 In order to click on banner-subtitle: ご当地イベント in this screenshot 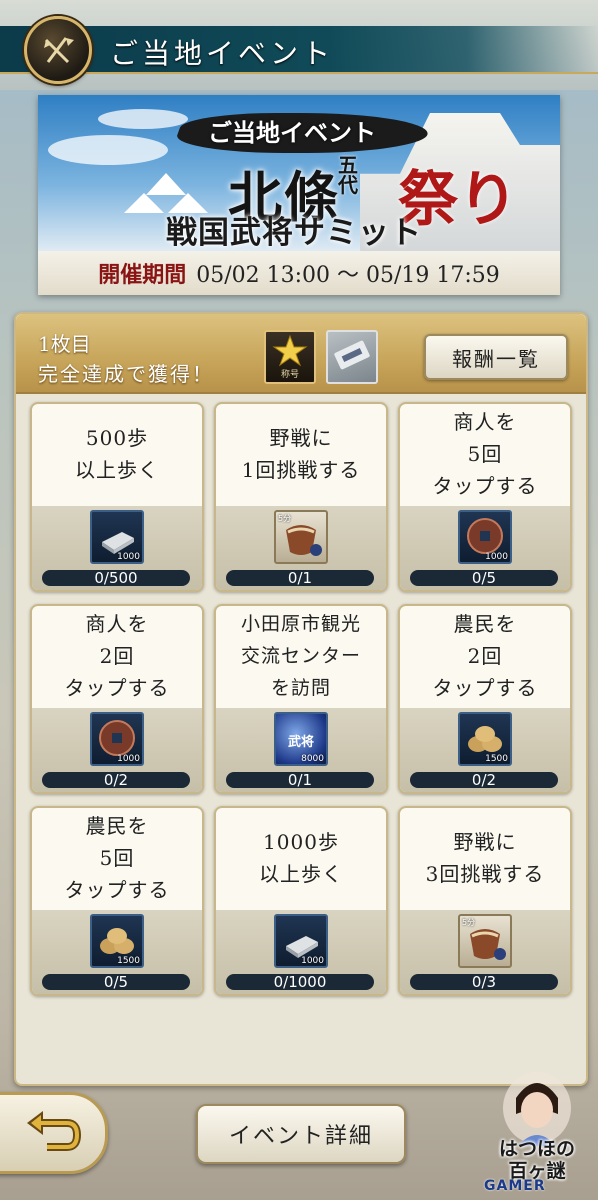, I will do `click(292, 132)`.